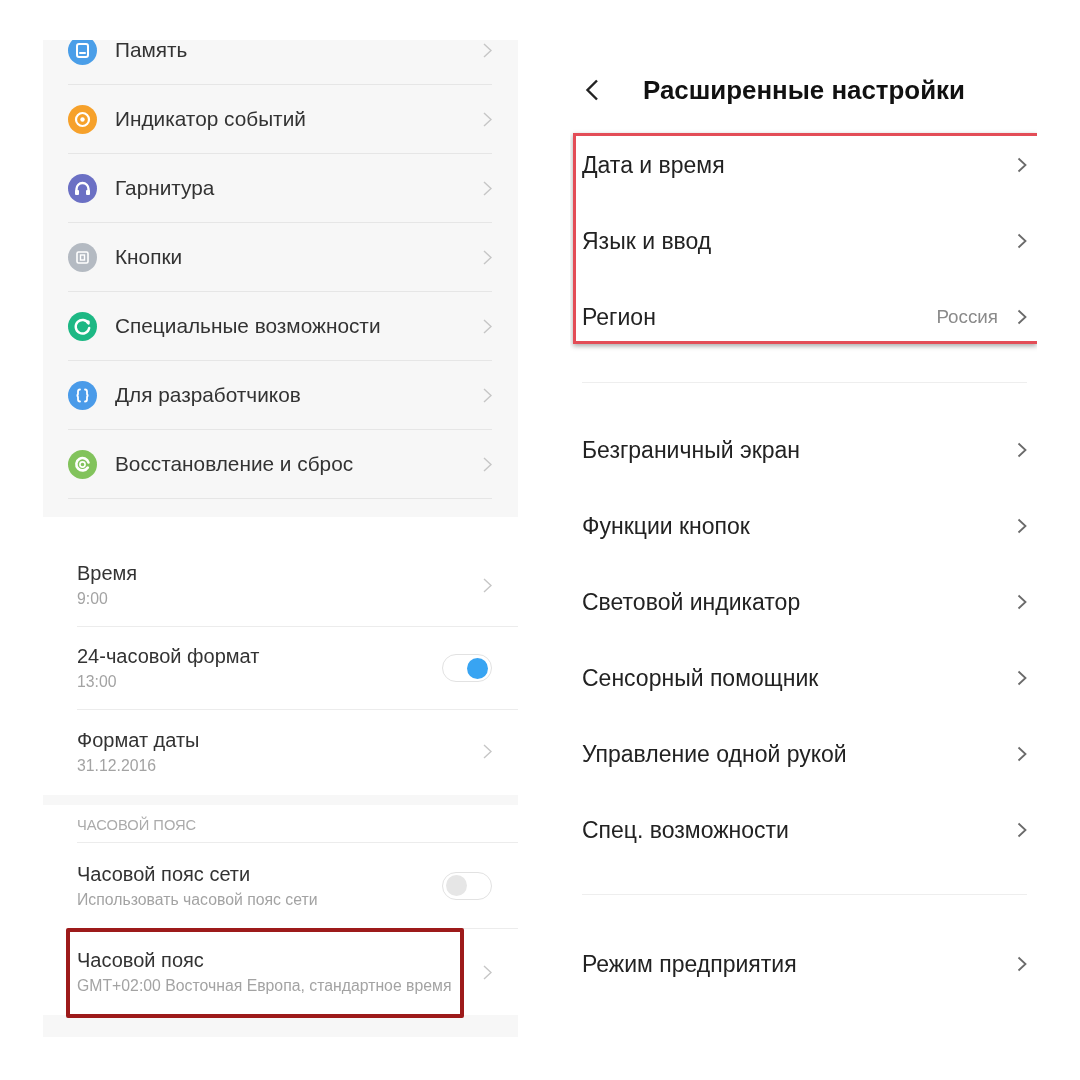 Image resolution: width=1080 pixels, height=1080 pixels. What do you see at coordinates (197, 899) in the screenshot?
I see `setting-summary: Использовать часовой пояс сети` at bounding box center [197, 899].